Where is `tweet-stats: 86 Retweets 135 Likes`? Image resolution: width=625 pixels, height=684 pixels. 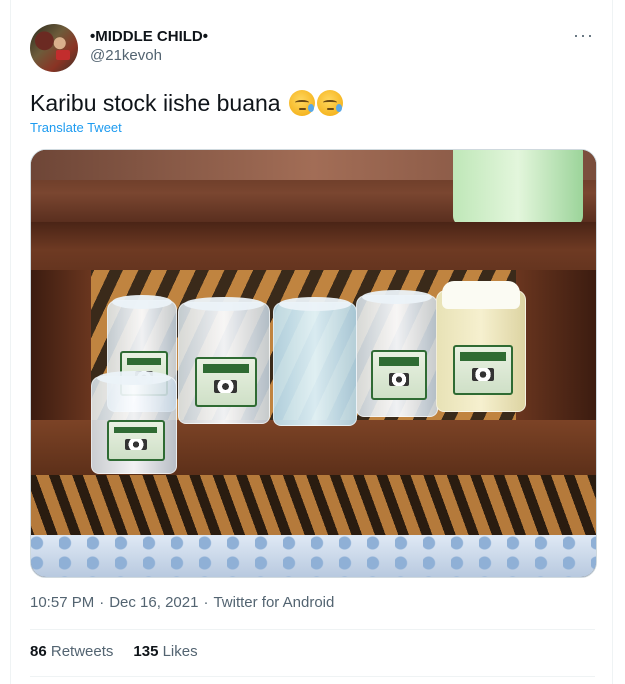
tweet-stats: 86 Retweets 135 Likes is located at coordinates (114, 651).